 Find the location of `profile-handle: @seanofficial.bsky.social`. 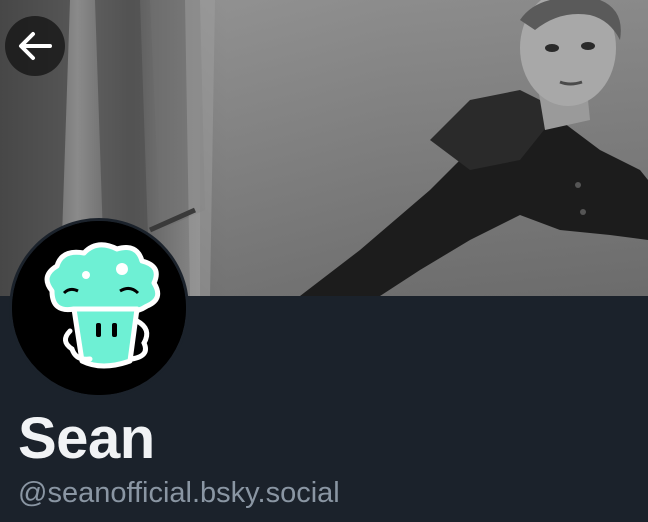

profile-handle: @seanofficial.bsky.social is located at coordinates (179, 493).